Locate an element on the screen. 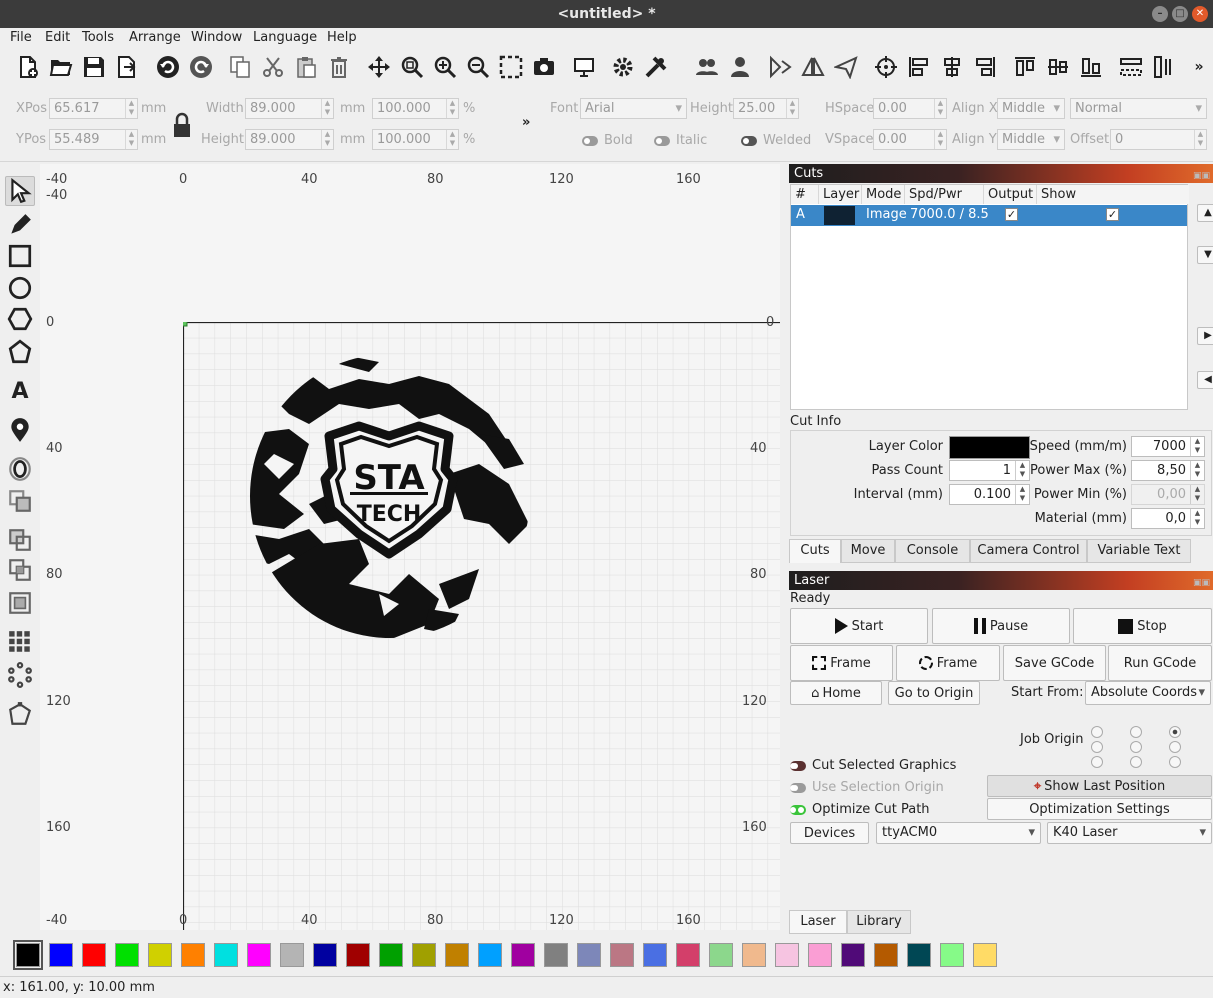 The height and width of the screenshot is (998, 1213). offset-tool-icon is located at coordinates (20, 469).